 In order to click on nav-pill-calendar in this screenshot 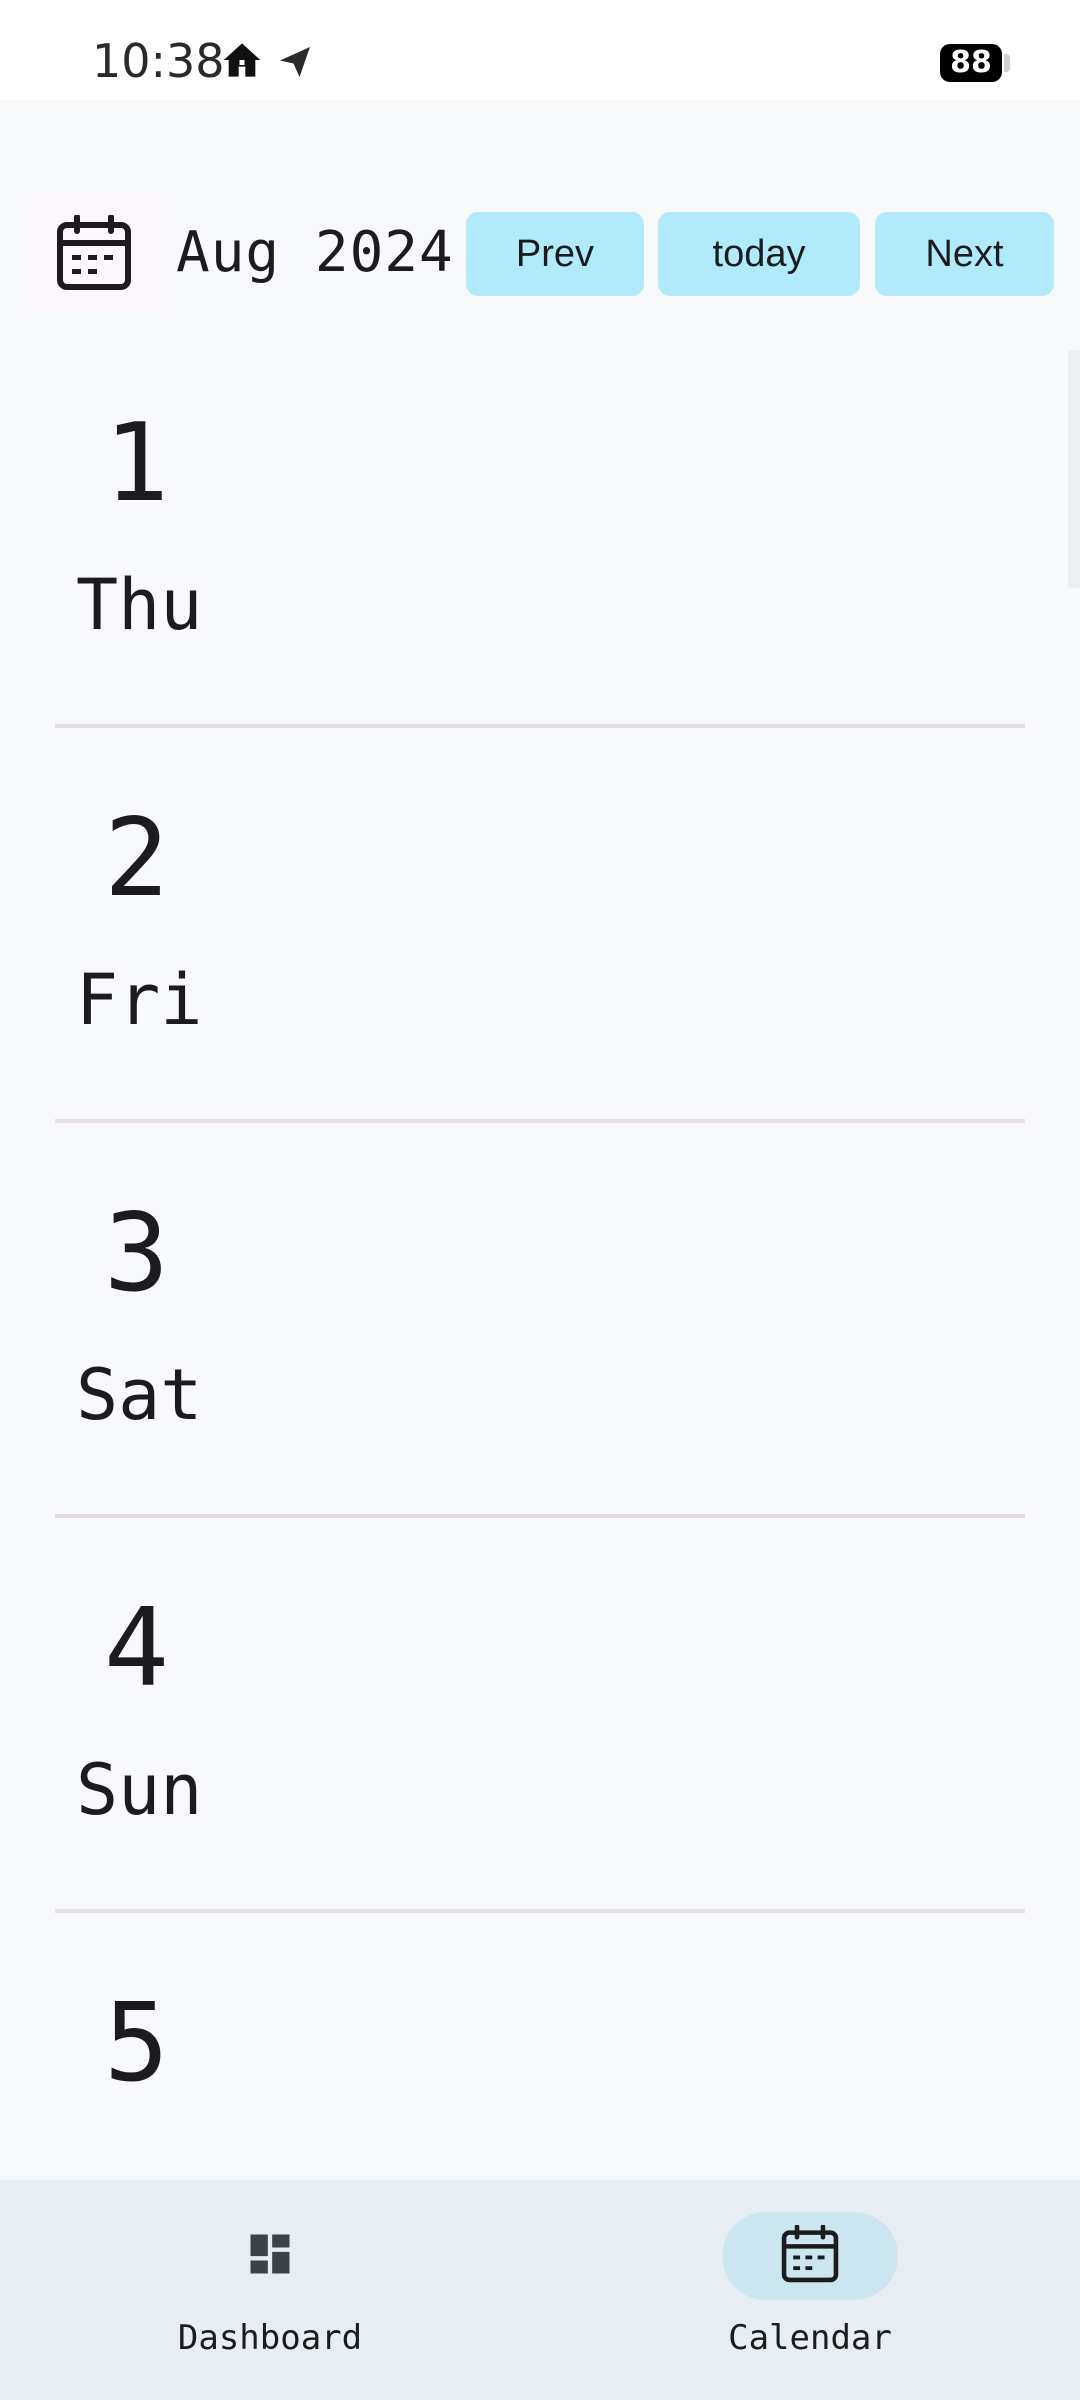, I will do `click(810, 2256)`.